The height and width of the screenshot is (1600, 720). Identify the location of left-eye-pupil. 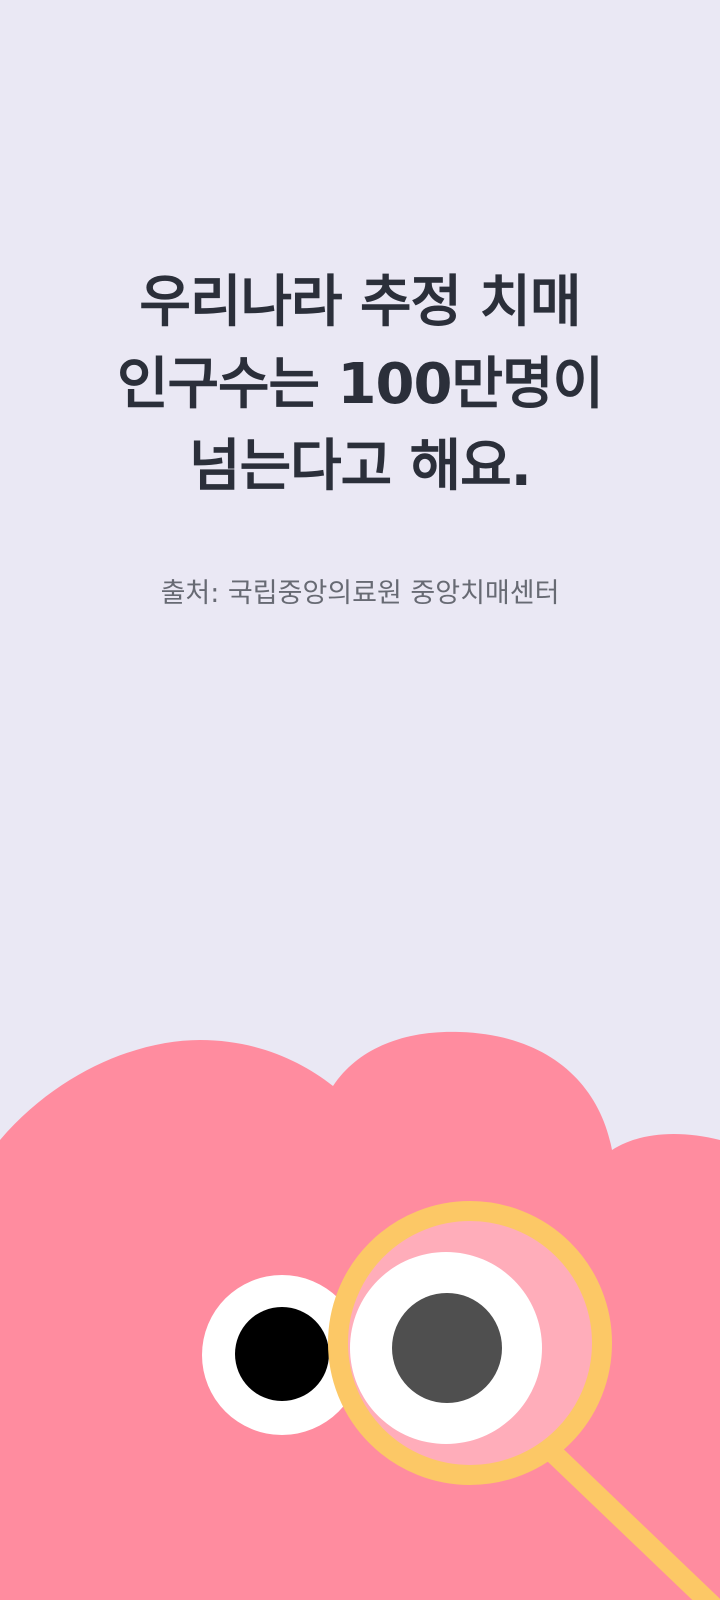
(282, 1354).